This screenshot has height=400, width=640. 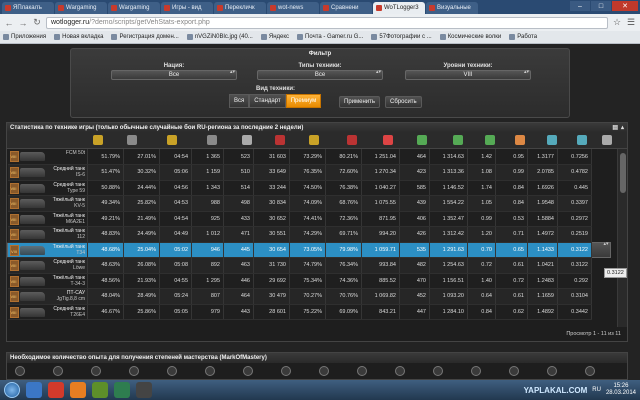 What do you see at coordinates (623, 173) in the screenshot?
I see `scroll-thumb` at bounding box center [623, 173].